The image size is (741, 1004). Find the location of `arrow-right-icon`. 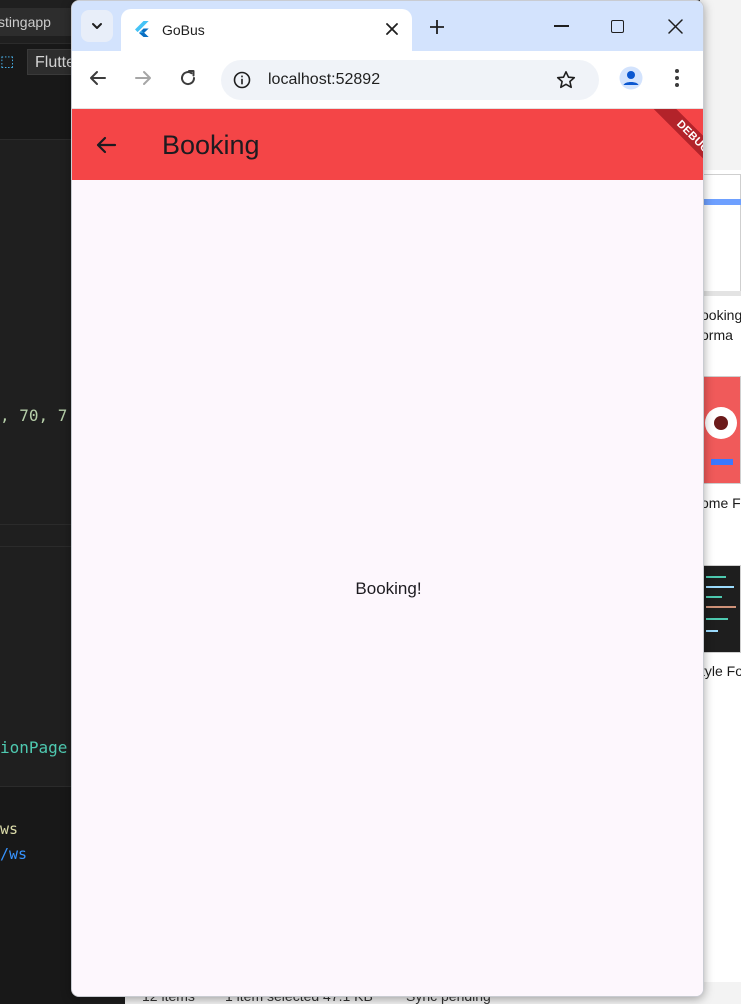

arrow-right-icon is located at coordinates (143, 78).